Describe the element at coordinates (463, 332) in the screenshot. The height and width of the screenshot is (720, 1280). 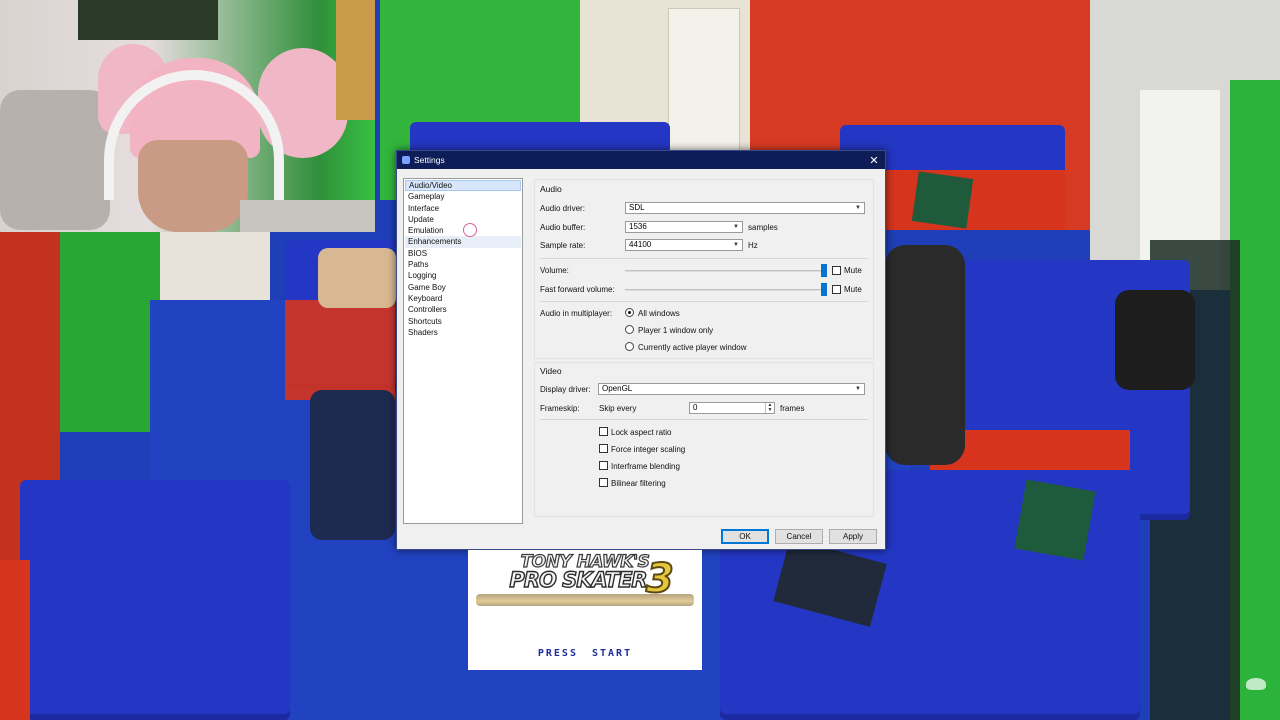
I see `nav-item-shaders: Shaders` at that location.